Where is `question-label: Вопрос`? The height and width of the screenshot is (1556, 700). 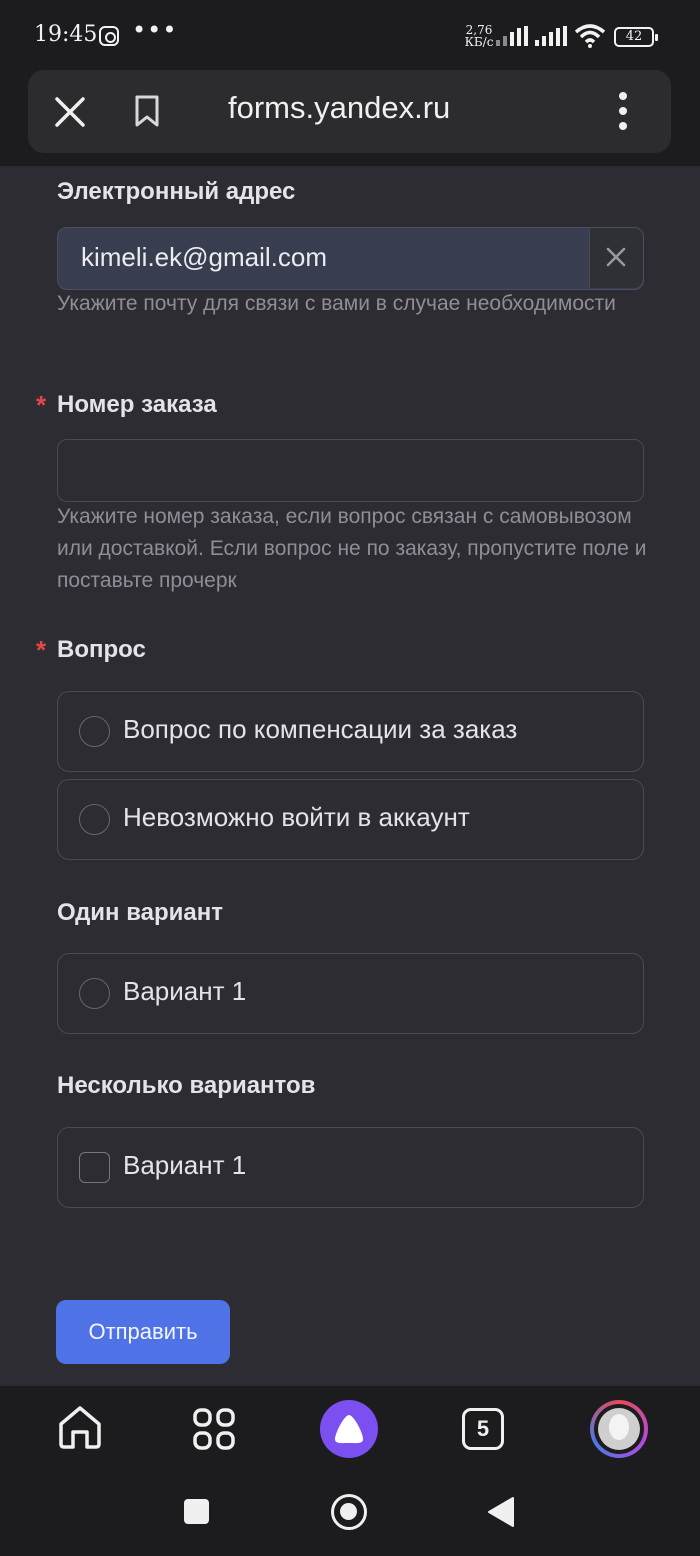
question-label: Вопрос is located at coordinates (101, 649).